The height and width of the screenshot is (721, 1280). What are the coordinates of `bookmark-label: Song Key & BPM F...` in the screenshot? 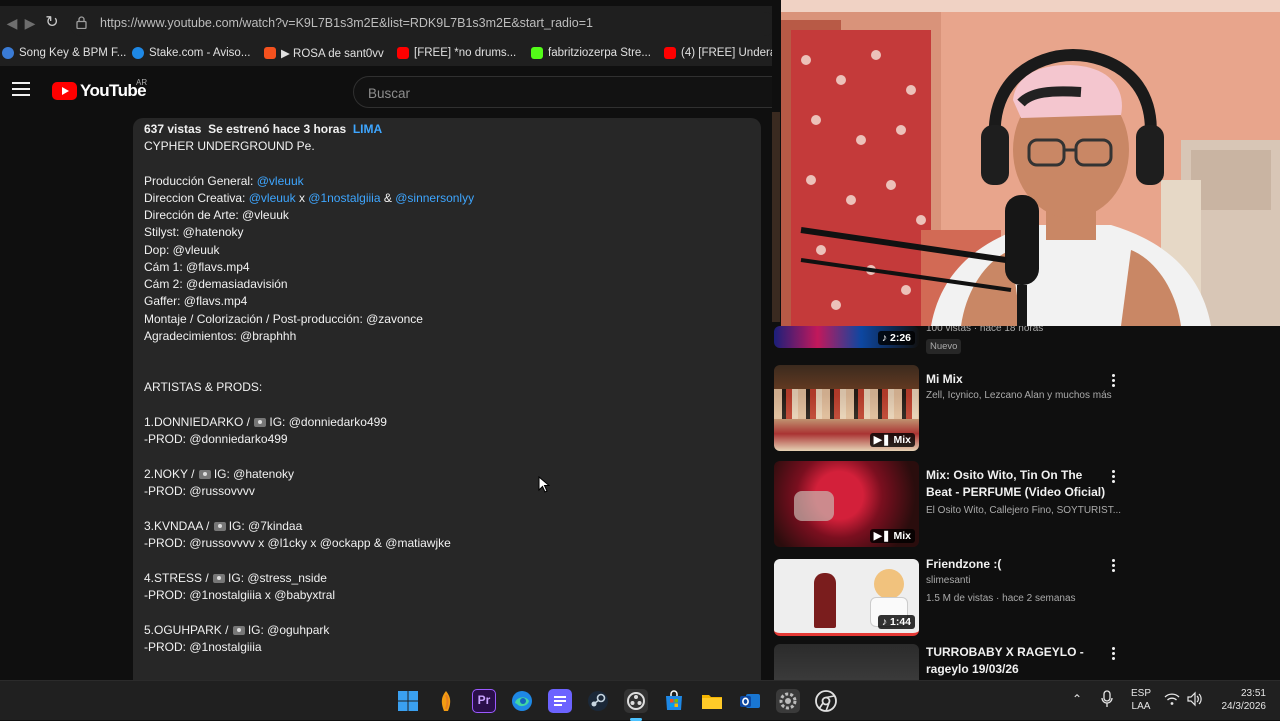 It's located at (73, 53).